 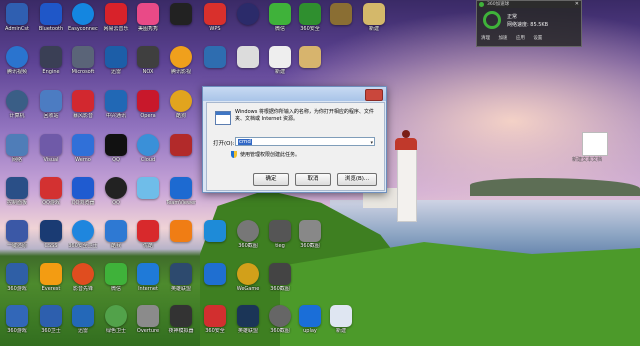 What do you see at coordinates (148, 277) in the screenshot?
I see `desktop-icon: Internet` at bounding box center [148, 277].